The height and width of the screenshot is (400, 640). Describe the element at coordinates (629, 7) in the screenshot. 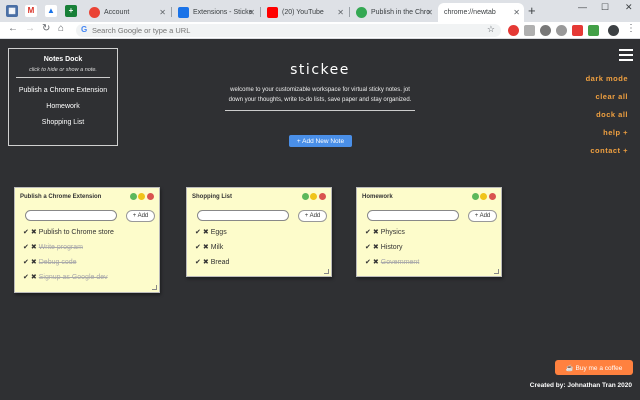

I see `close-window-icon: ✕` at that location.